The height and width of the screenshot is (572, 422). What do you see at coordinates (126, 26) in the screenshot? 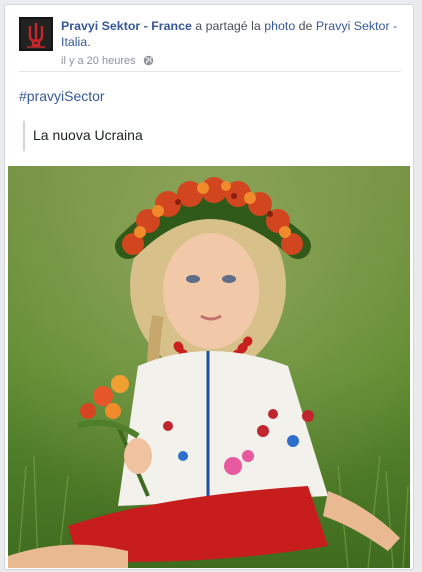
I see `page-name-link: Pravyi Sektor - France` at bounding box center [126, 26].